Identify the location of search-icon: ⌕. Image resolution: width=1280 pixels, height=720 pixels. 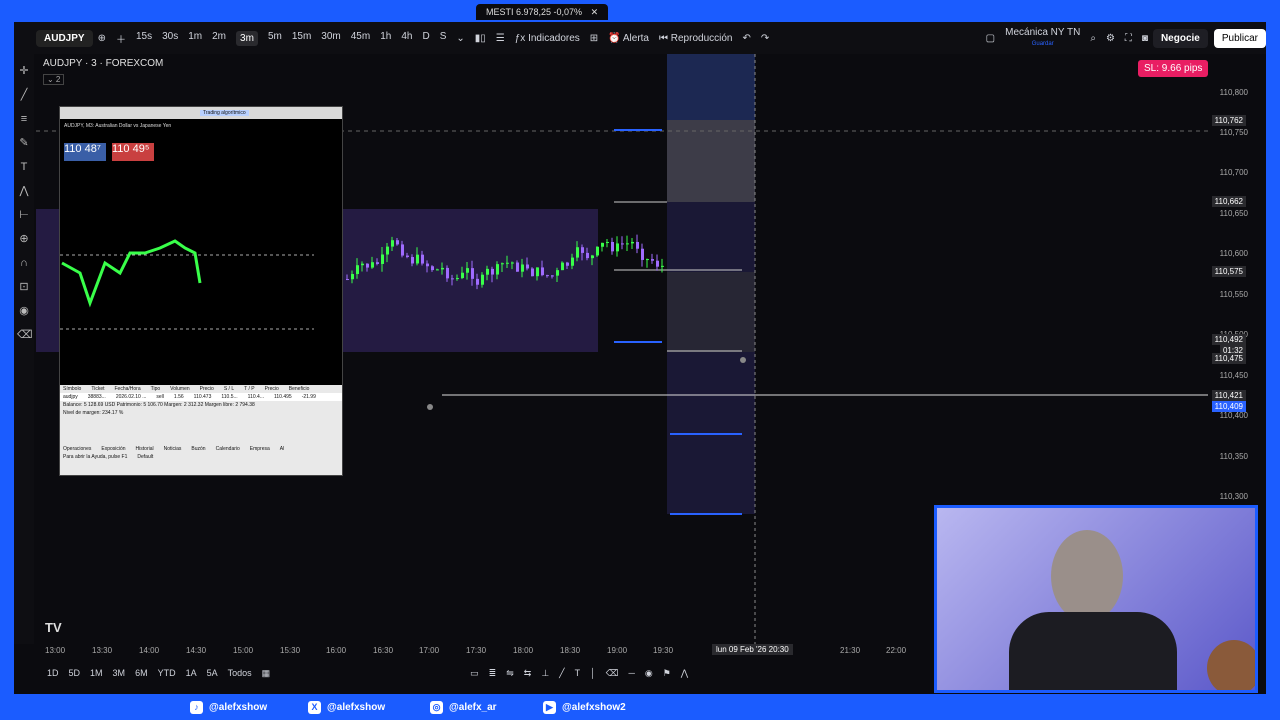
(1093, 38).